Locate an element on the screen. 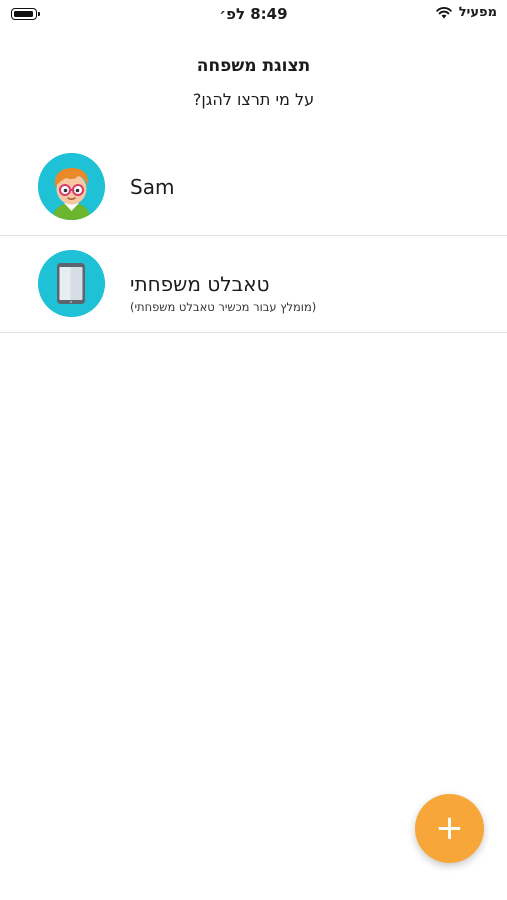  profile-row-sam: Sam is located at coordinates (253, 187).